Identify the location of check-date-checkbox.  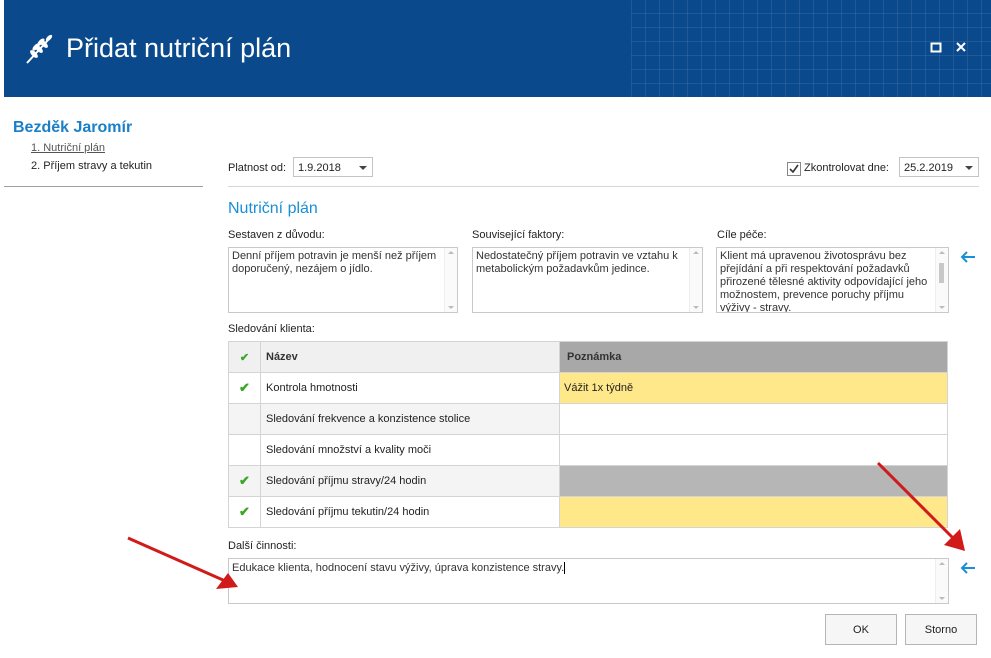
(794, 169).